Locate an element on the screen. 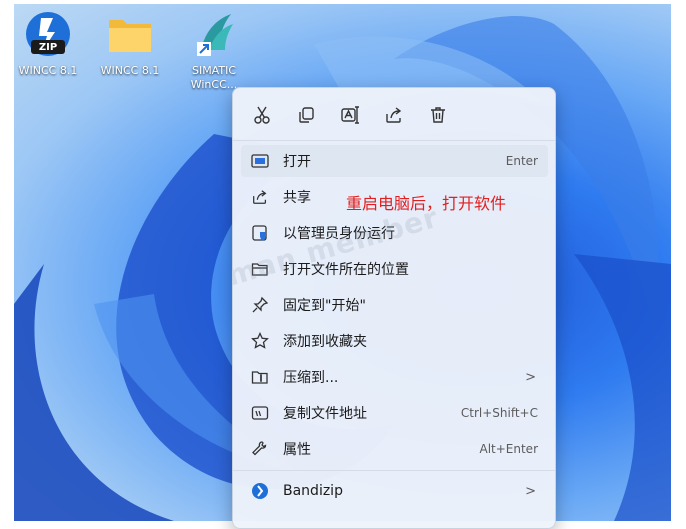  open-window-icon is located at coordinates (260, 161).